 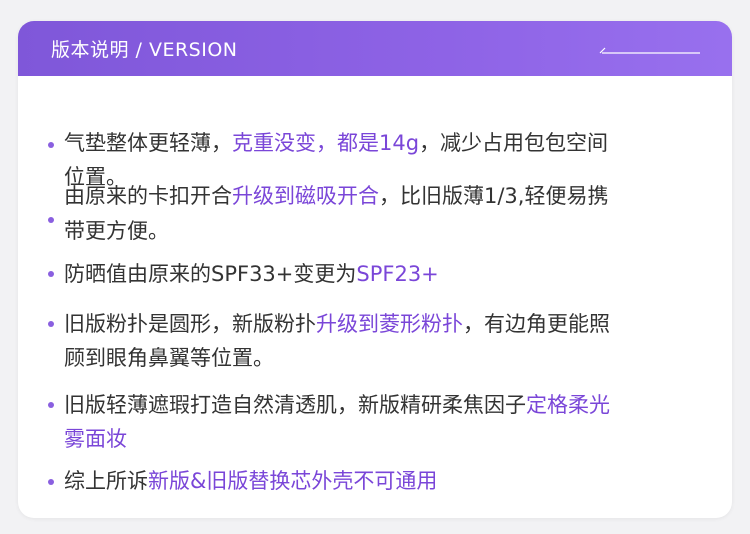 I want to click on list-item-line: 气垫整体更轻薄，克重没变，都是14g，减少占用包包空间, so click(x=336, y=143).